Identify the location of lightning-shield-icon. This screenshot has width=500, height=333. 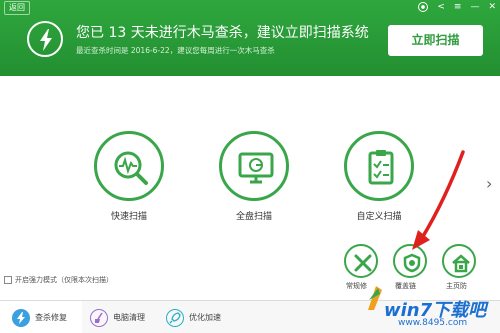
(21, 317).